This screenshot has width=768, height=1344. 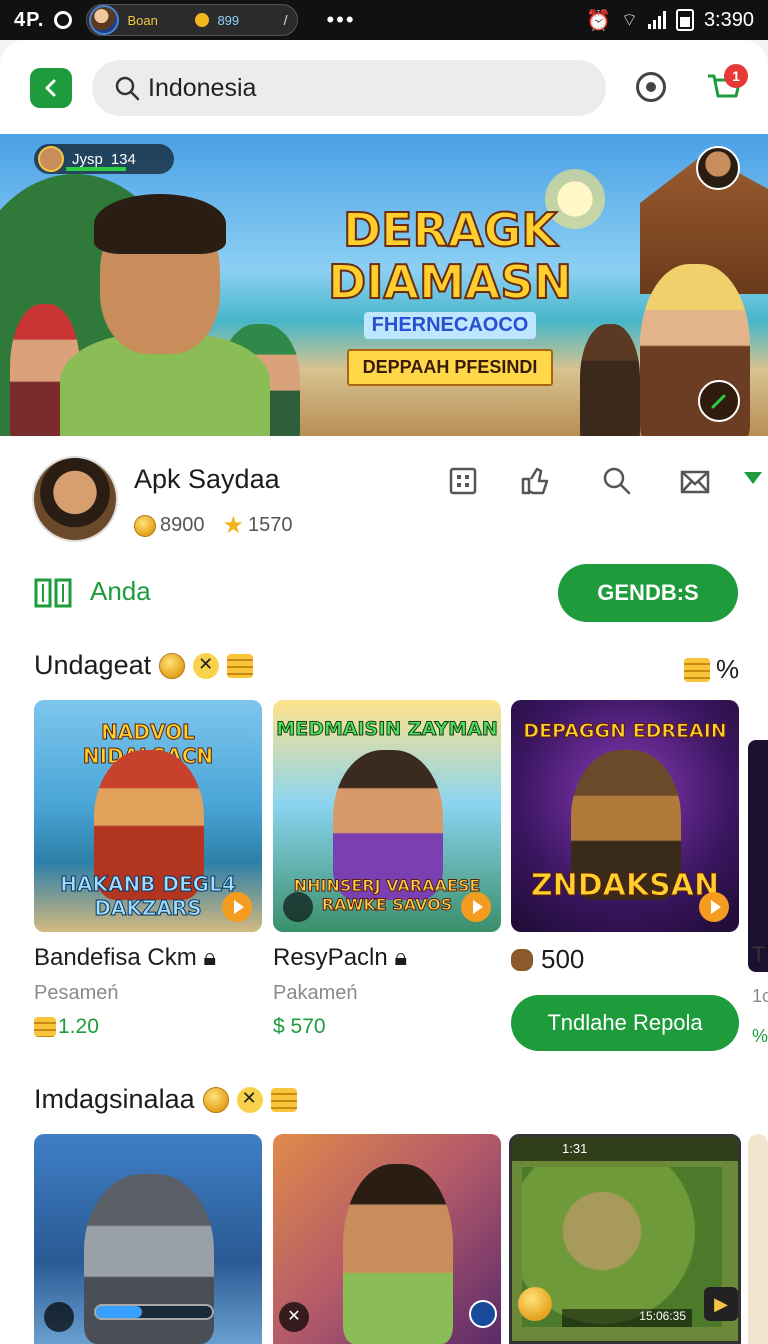 I want to click on card-image-title: MEDMAISIN ZAYMAN, so click(x=387, y=729).